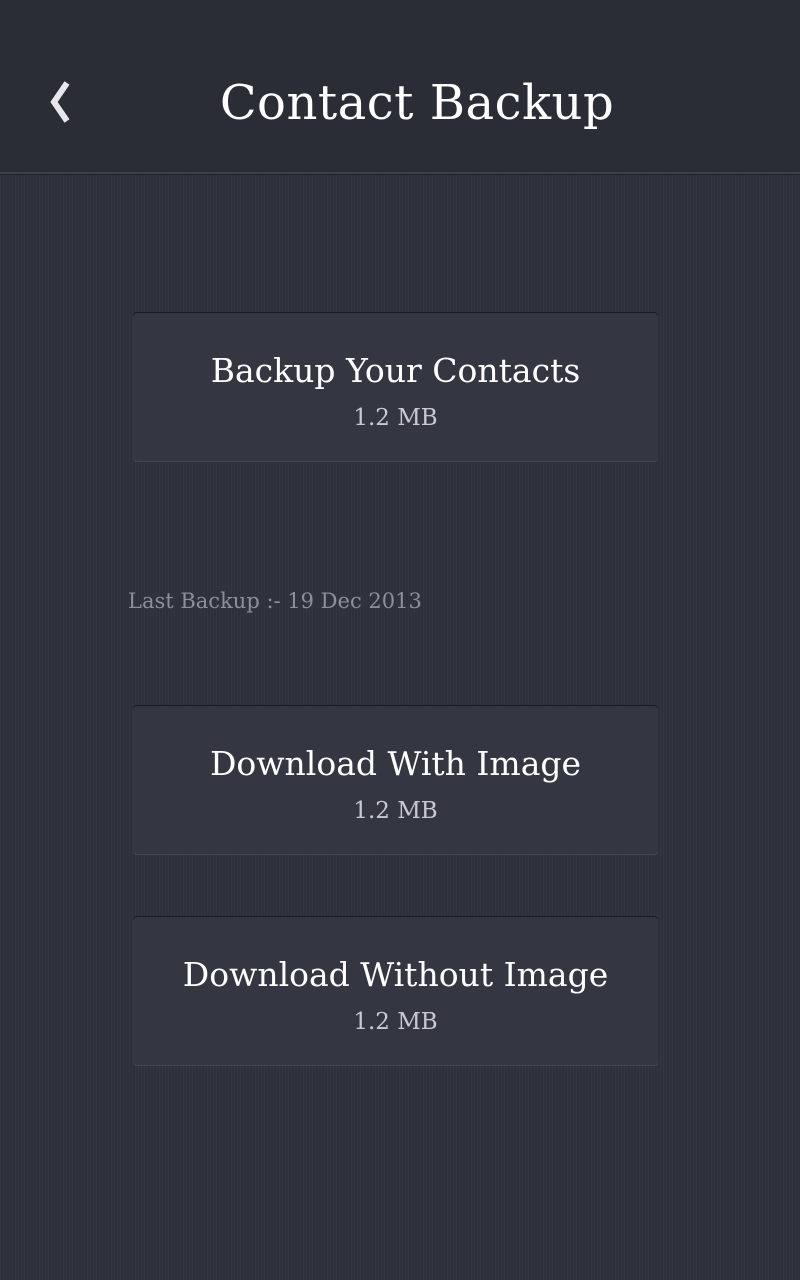  Describe the element at coordinates (395, 370) in the screenshot. I see `backup-contacts-label: Backup Your Contacts` at that location.